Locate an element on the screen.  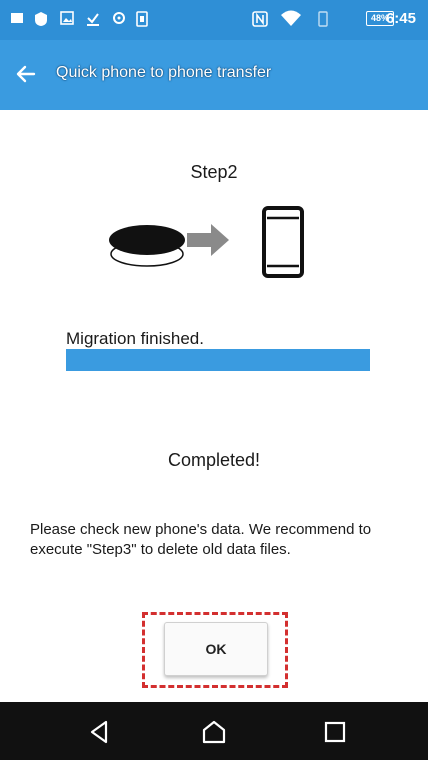
completed-label: Completed! is located at coordinates (214, 460).